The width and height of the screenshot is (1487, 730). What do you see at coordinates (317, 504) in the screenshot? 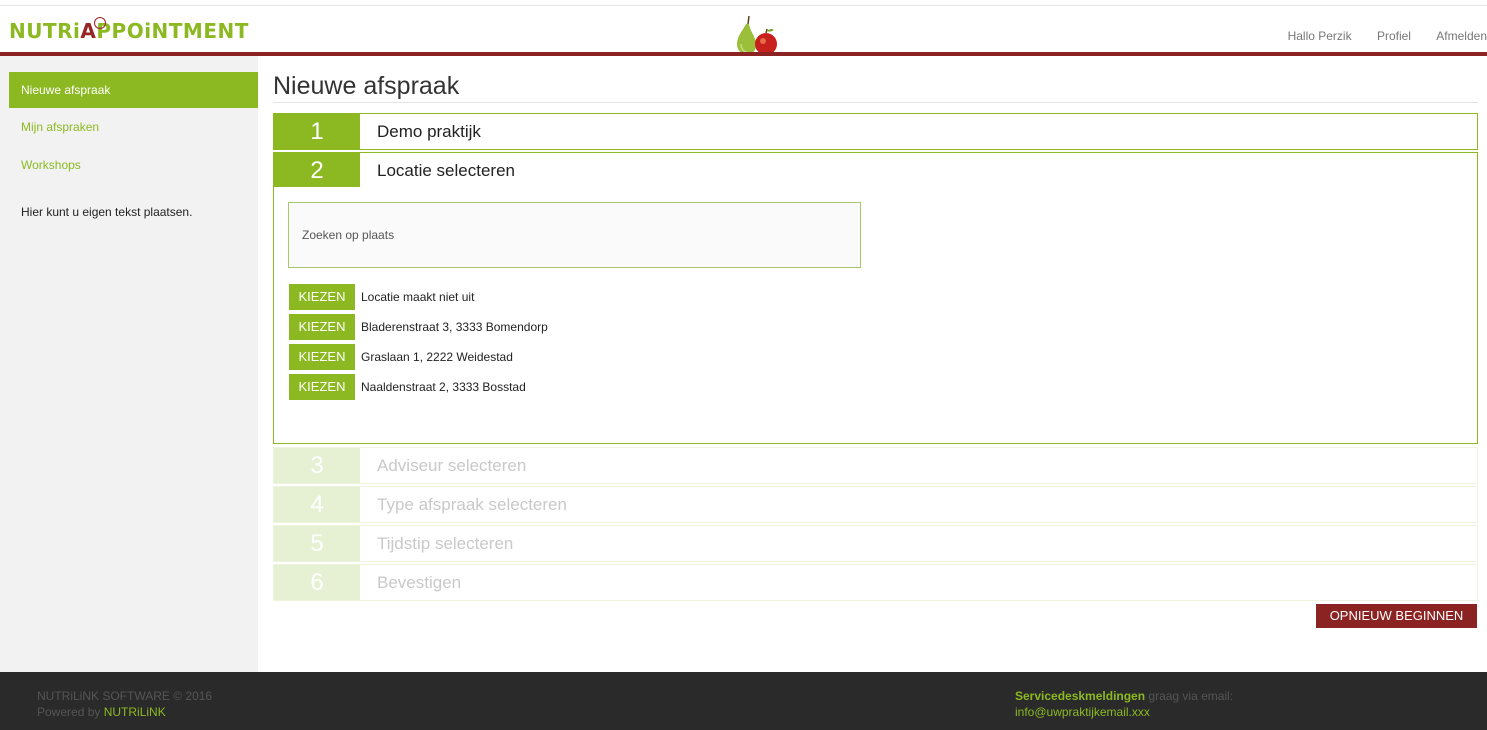
I see `step-number: 4` at bounding box center [317, 504].